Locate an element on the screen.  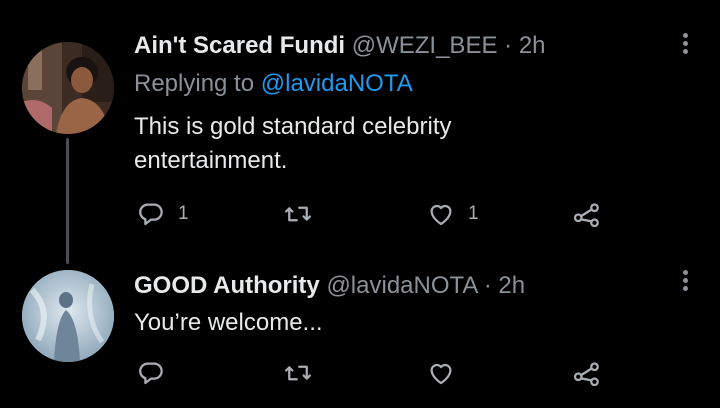
like-button: 1 is located at coordinates (452, 214).